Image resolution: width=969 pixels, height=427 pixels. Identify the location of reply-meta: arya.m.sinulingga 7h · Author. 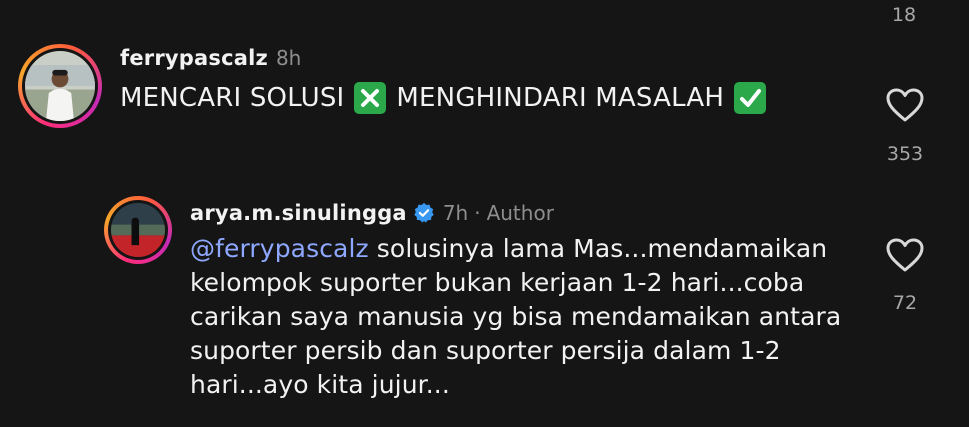
(372, 213).